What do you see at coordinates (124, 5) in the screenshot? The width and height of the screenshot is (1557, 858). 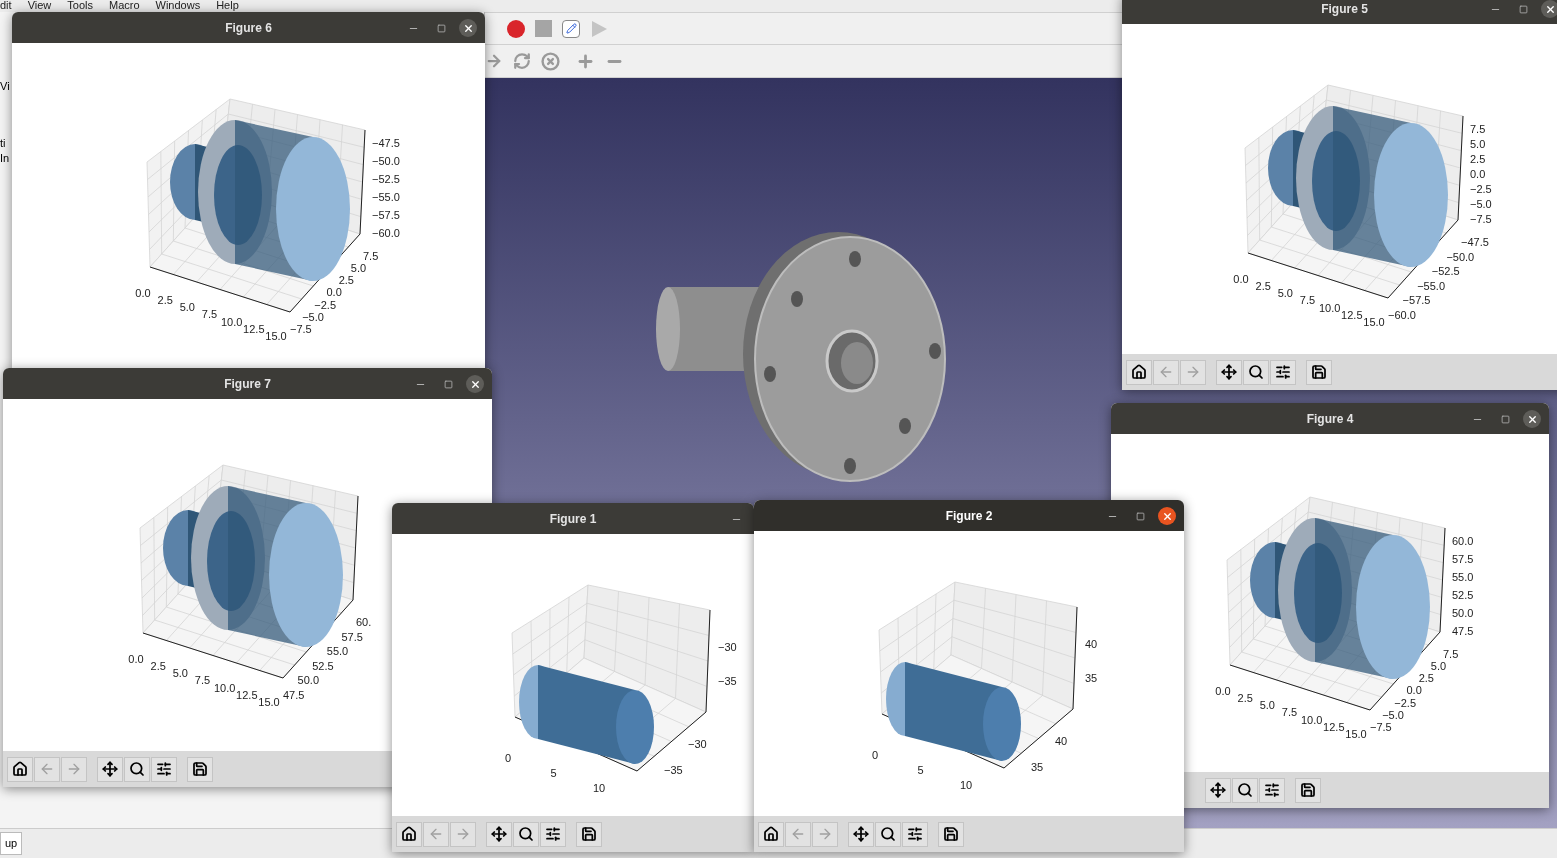 I see `menu-item: Macro` at bounding box center [124, 5].